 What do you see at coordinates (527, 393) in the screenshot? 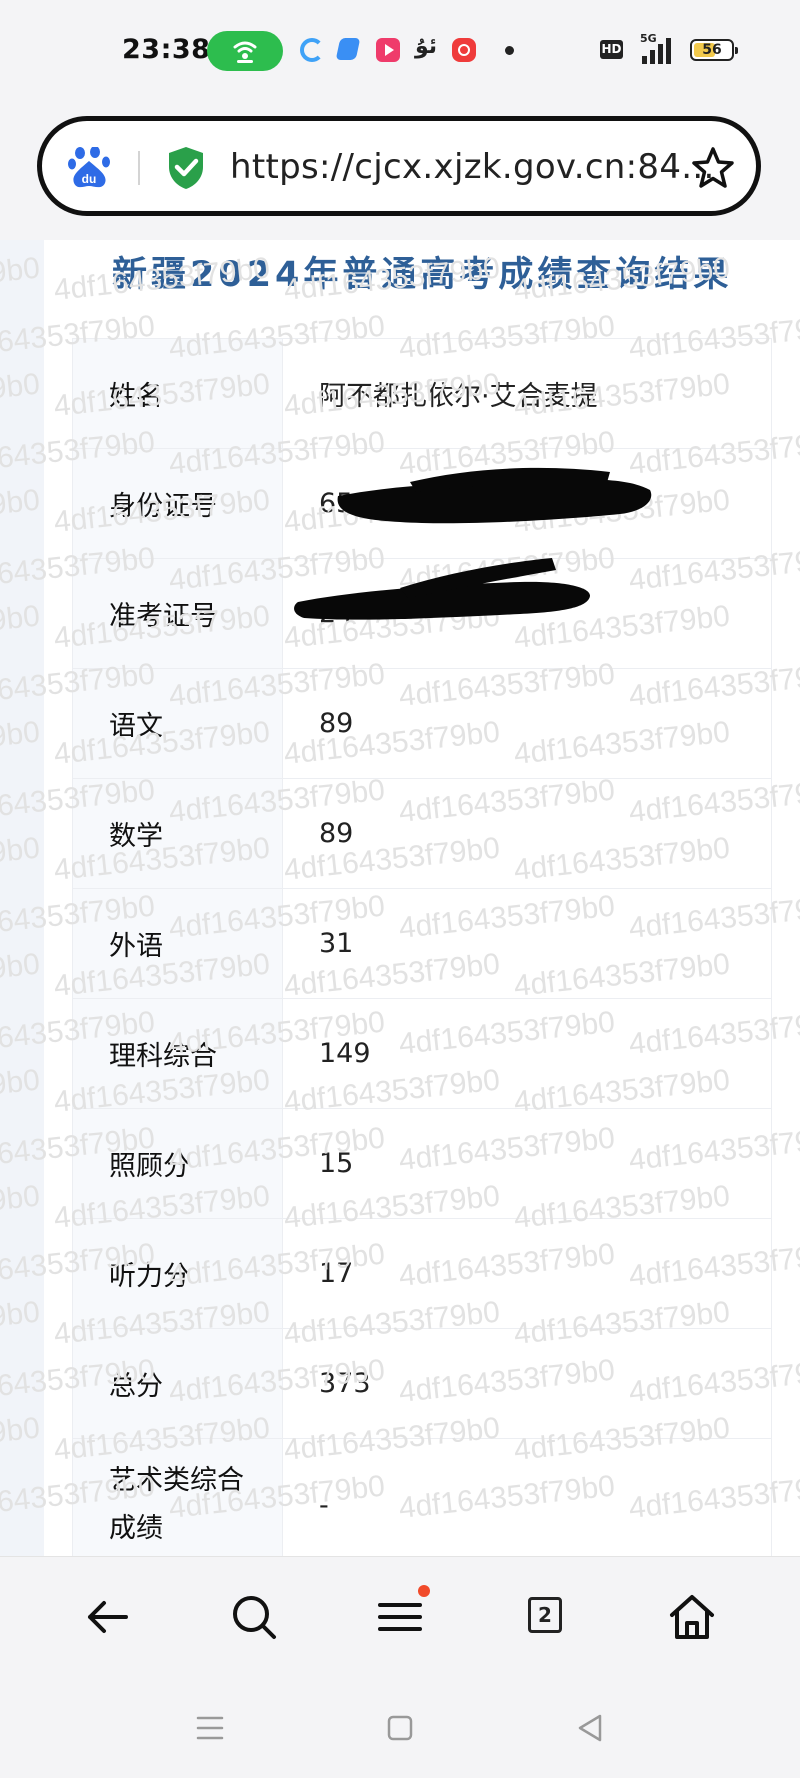
I see `row-value: 阿不都扎依尔·艾合麦提` at bounding box center [527, 393].